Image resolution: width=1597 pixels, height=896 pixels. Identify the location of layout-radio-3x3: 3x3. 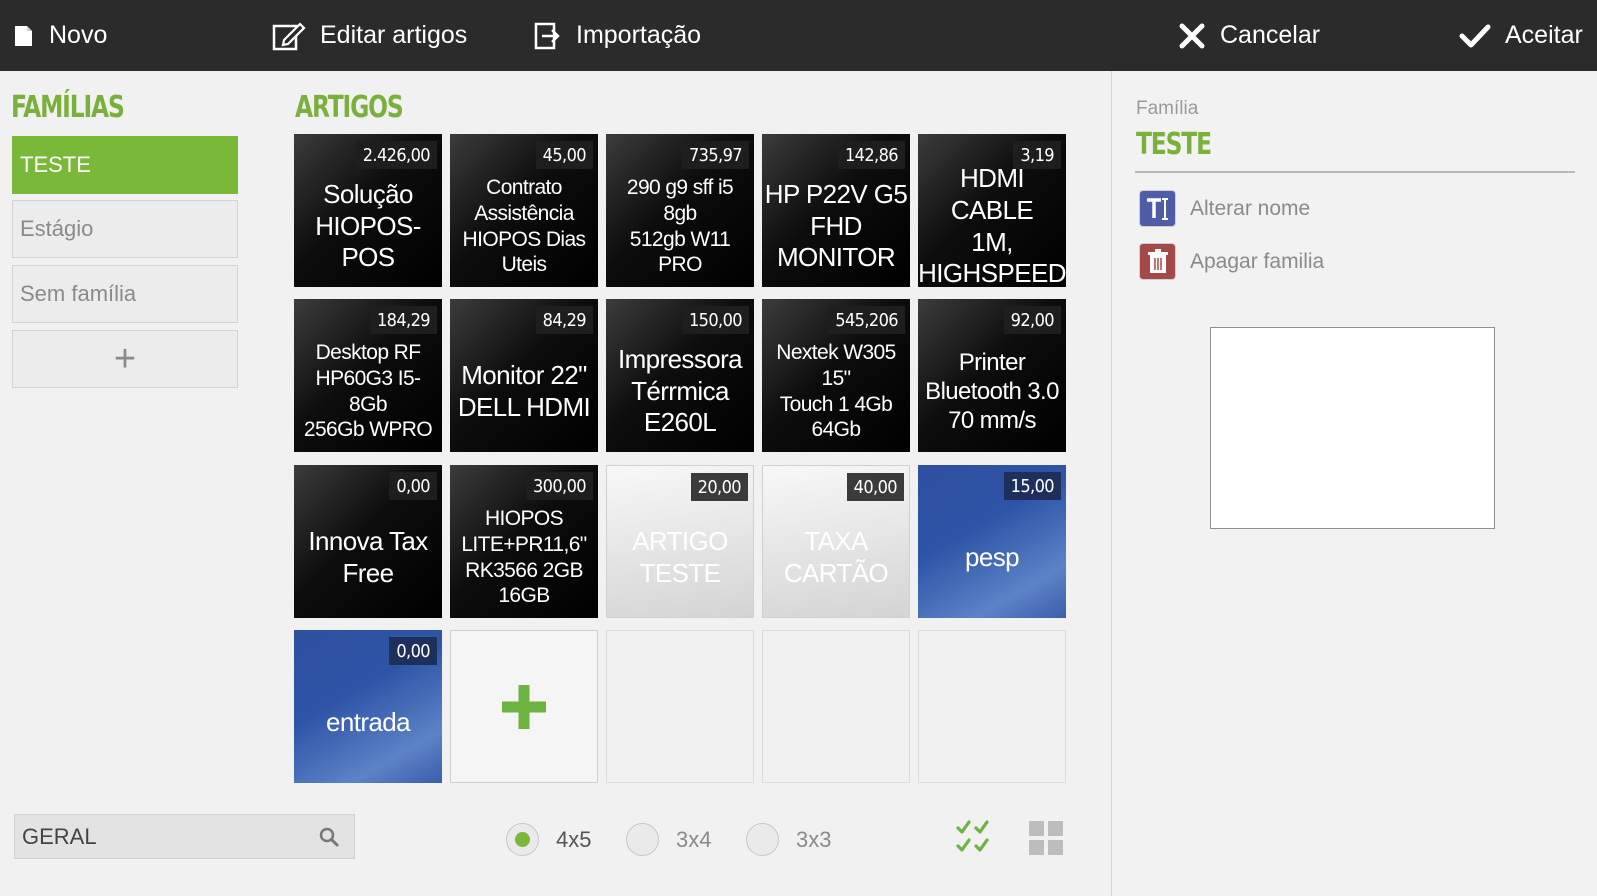
(788, 839).